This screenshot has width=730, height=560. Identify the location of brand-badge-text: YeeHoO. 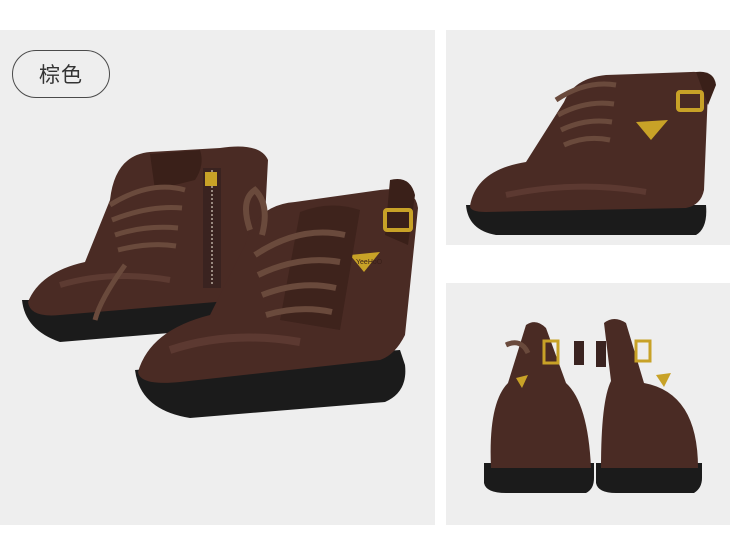
(369, 262).